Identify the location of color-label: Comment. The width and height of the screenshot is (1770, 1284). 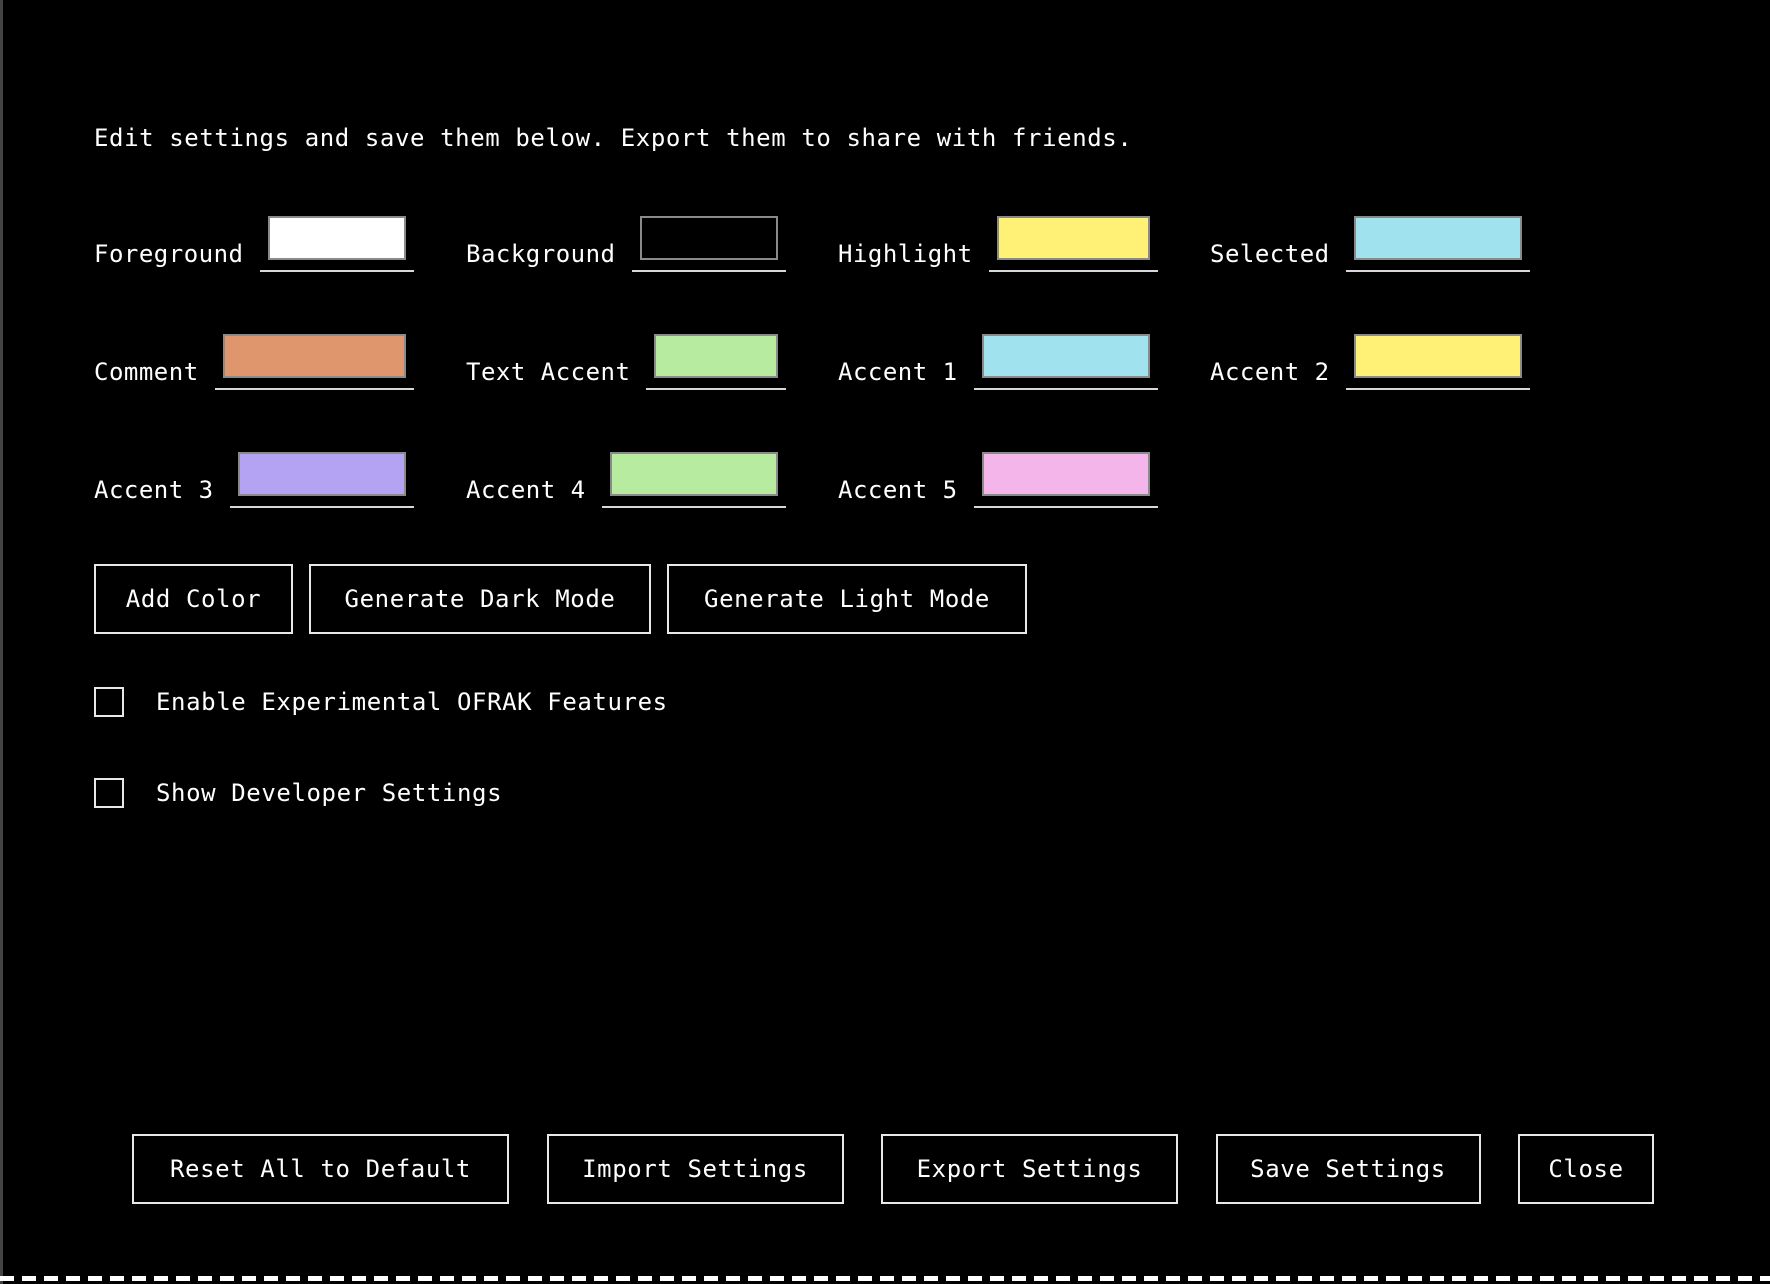
(146, 372).